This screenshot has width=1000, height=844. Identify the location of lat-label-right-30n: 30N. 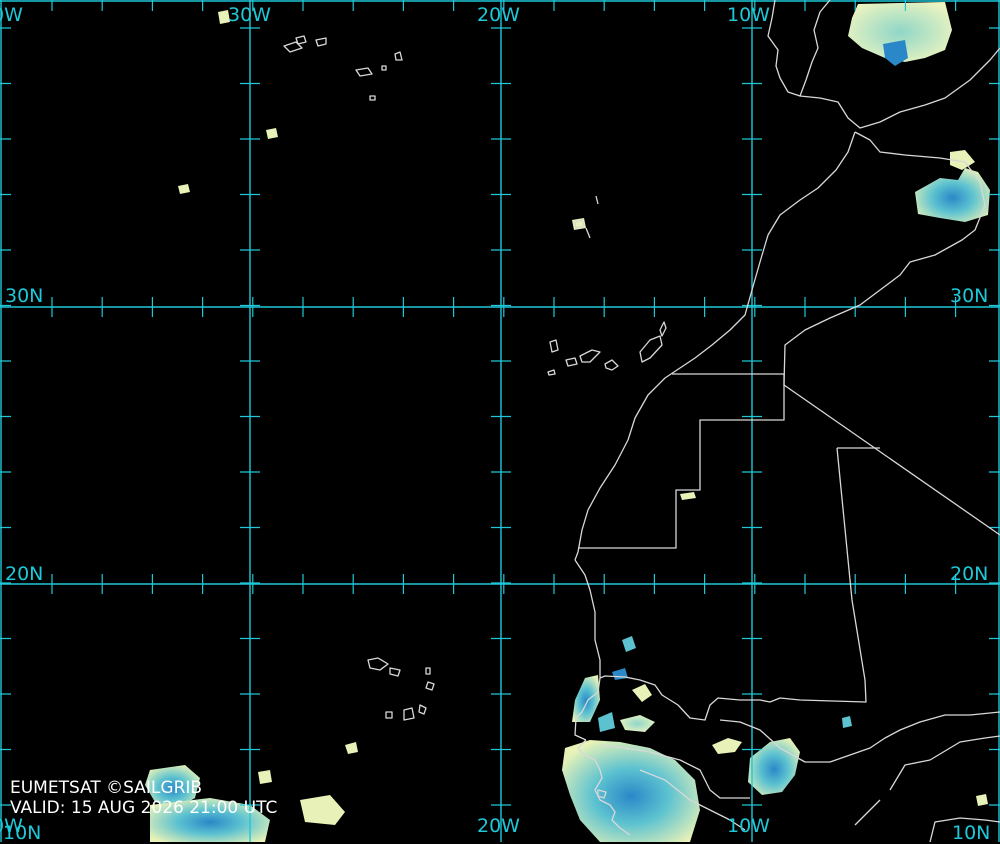
(969, 296).